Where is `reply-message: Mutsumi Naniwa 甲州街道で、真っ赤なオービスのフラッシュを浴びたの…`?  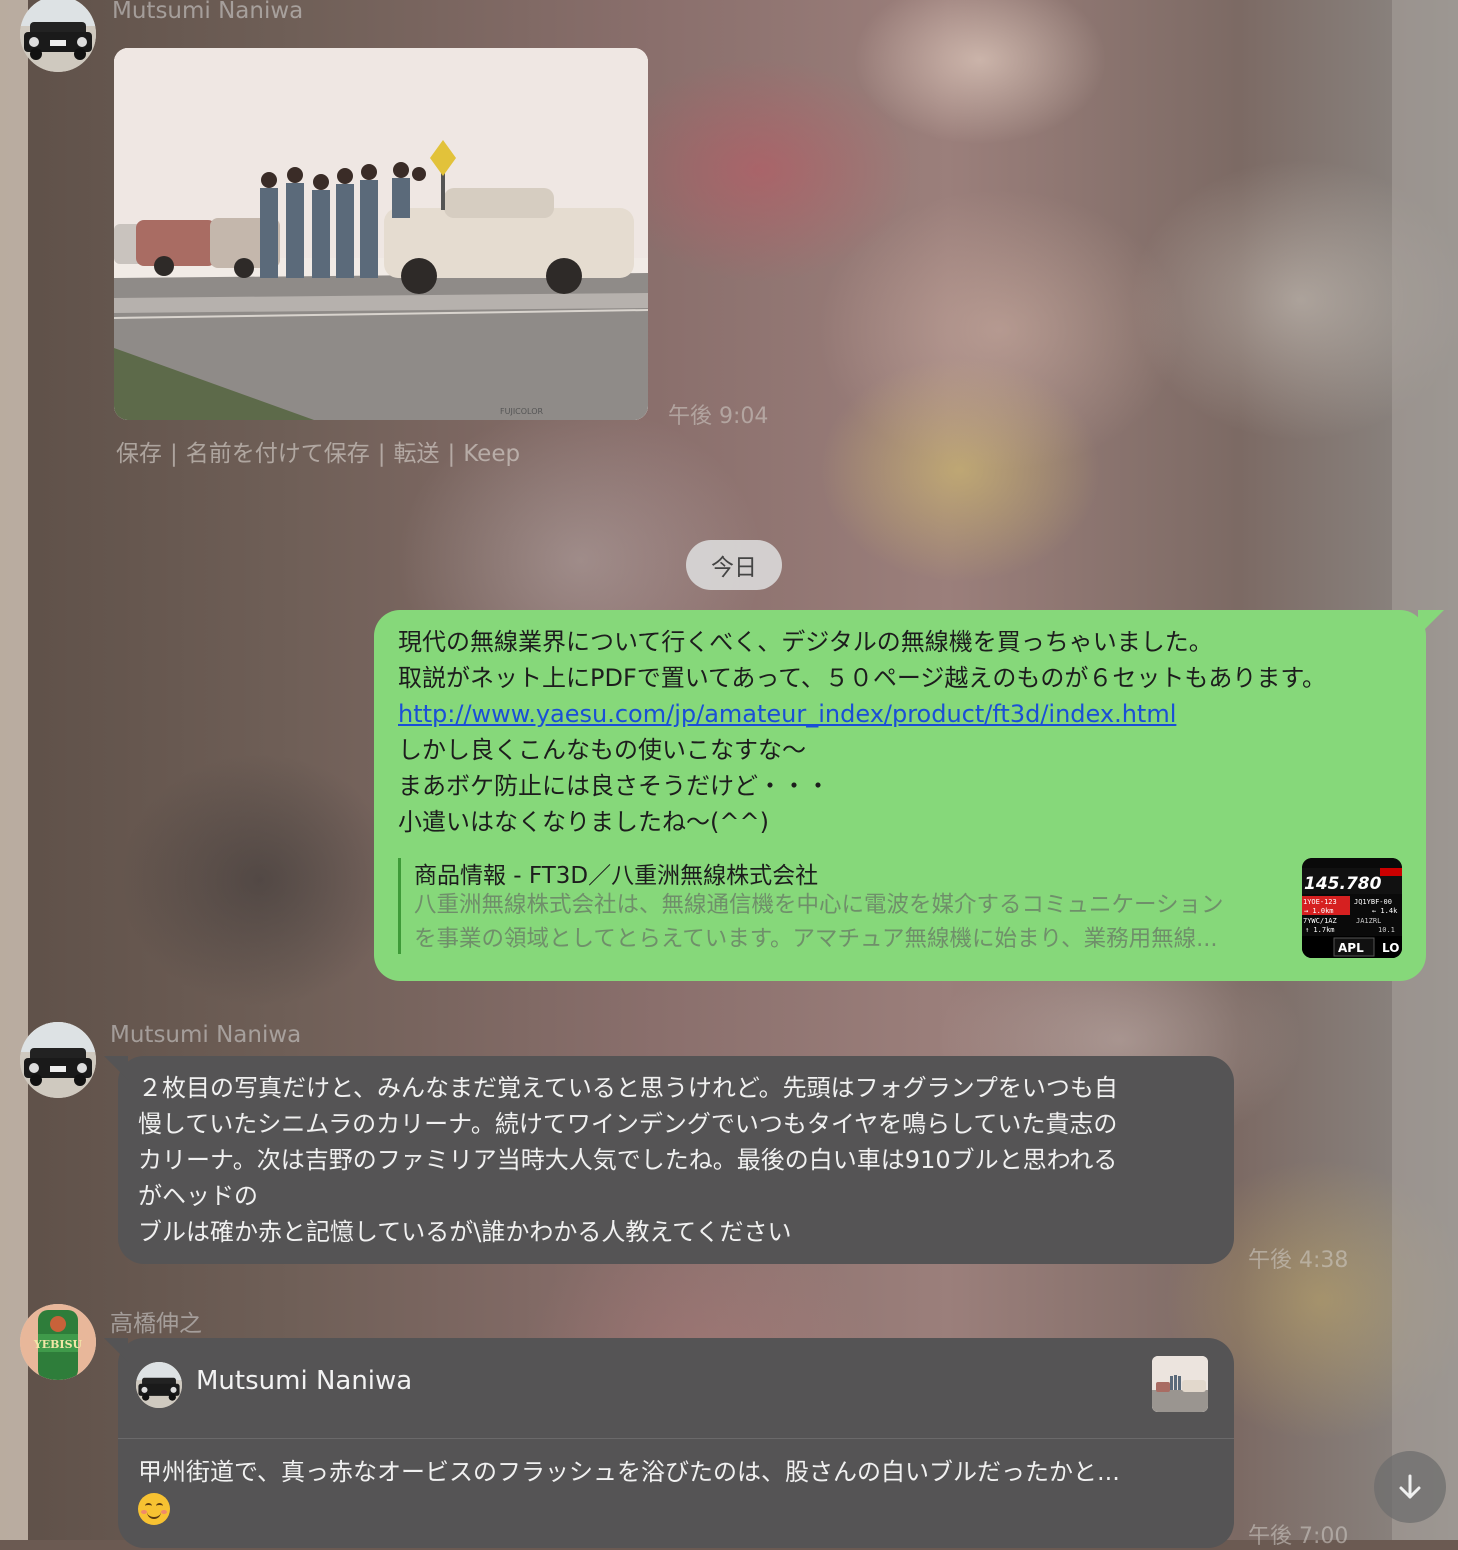
reply-message: Mutsumi Naniwa 甲州街道で、真っ赤なオービスのフラッシュを浴びたの… is located at coordinates (669, 1443).